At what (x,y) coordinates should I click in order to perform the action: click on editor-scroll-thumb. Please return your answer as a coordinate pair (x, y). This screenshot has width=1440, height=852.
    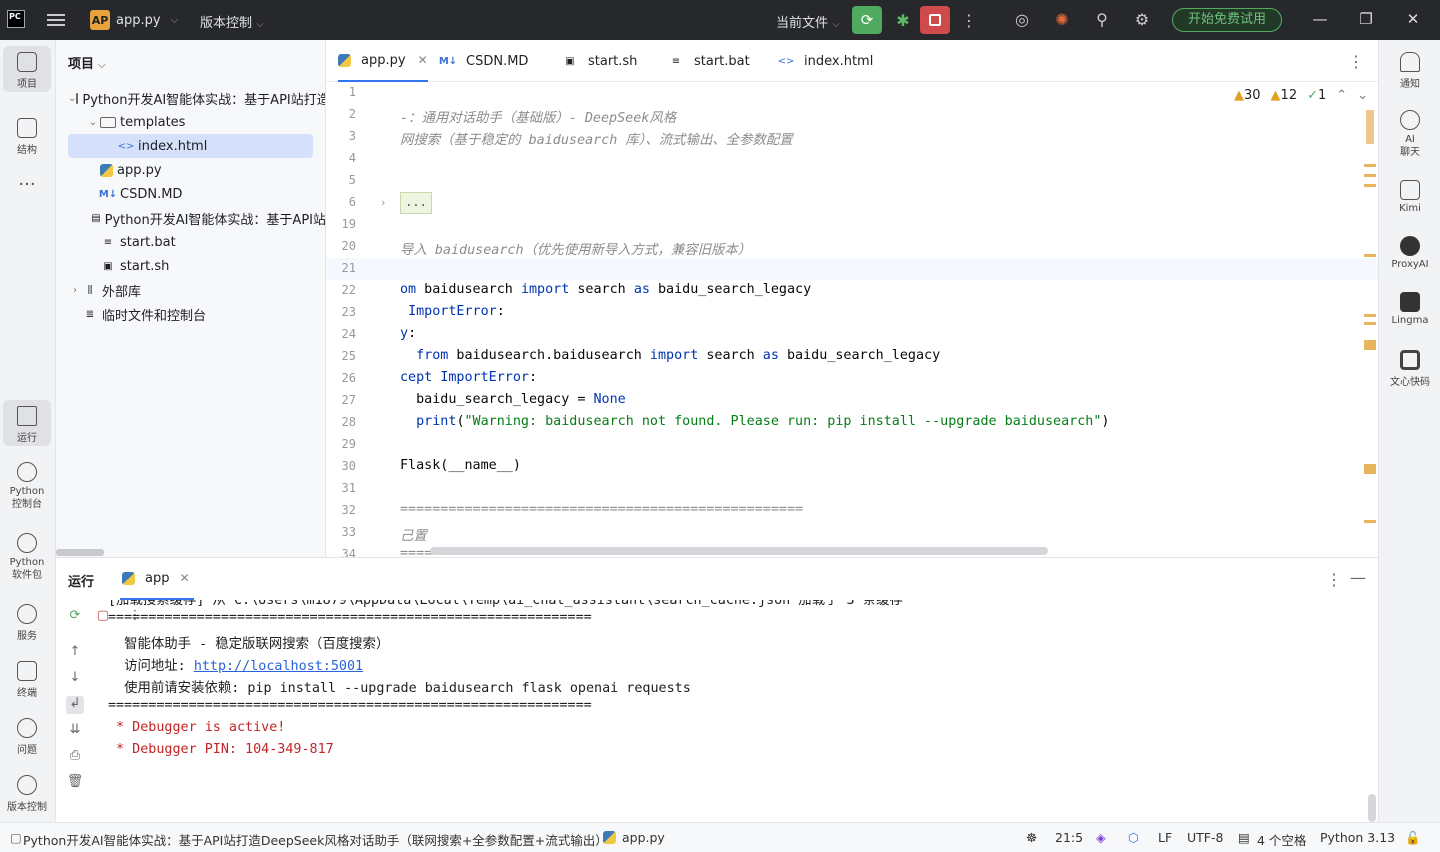
    Looking at the image, I should click on (1370, 127).